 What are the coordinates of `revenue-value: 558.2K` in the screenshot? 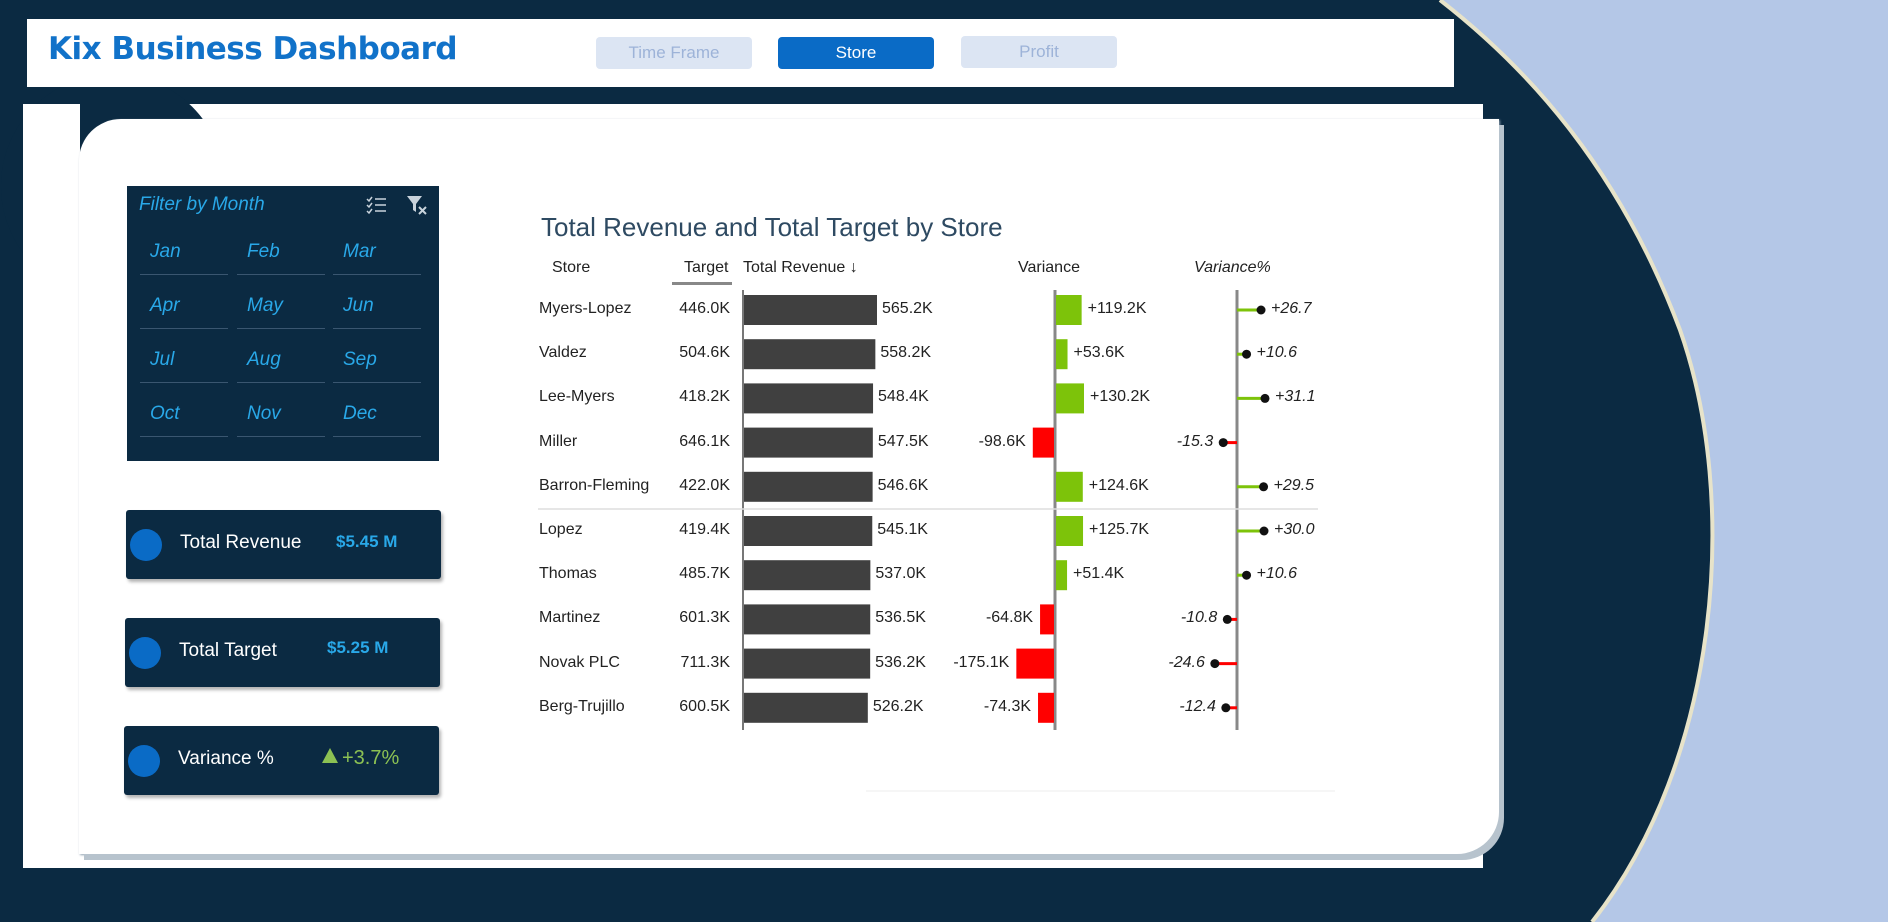 It's located at (906, 353).